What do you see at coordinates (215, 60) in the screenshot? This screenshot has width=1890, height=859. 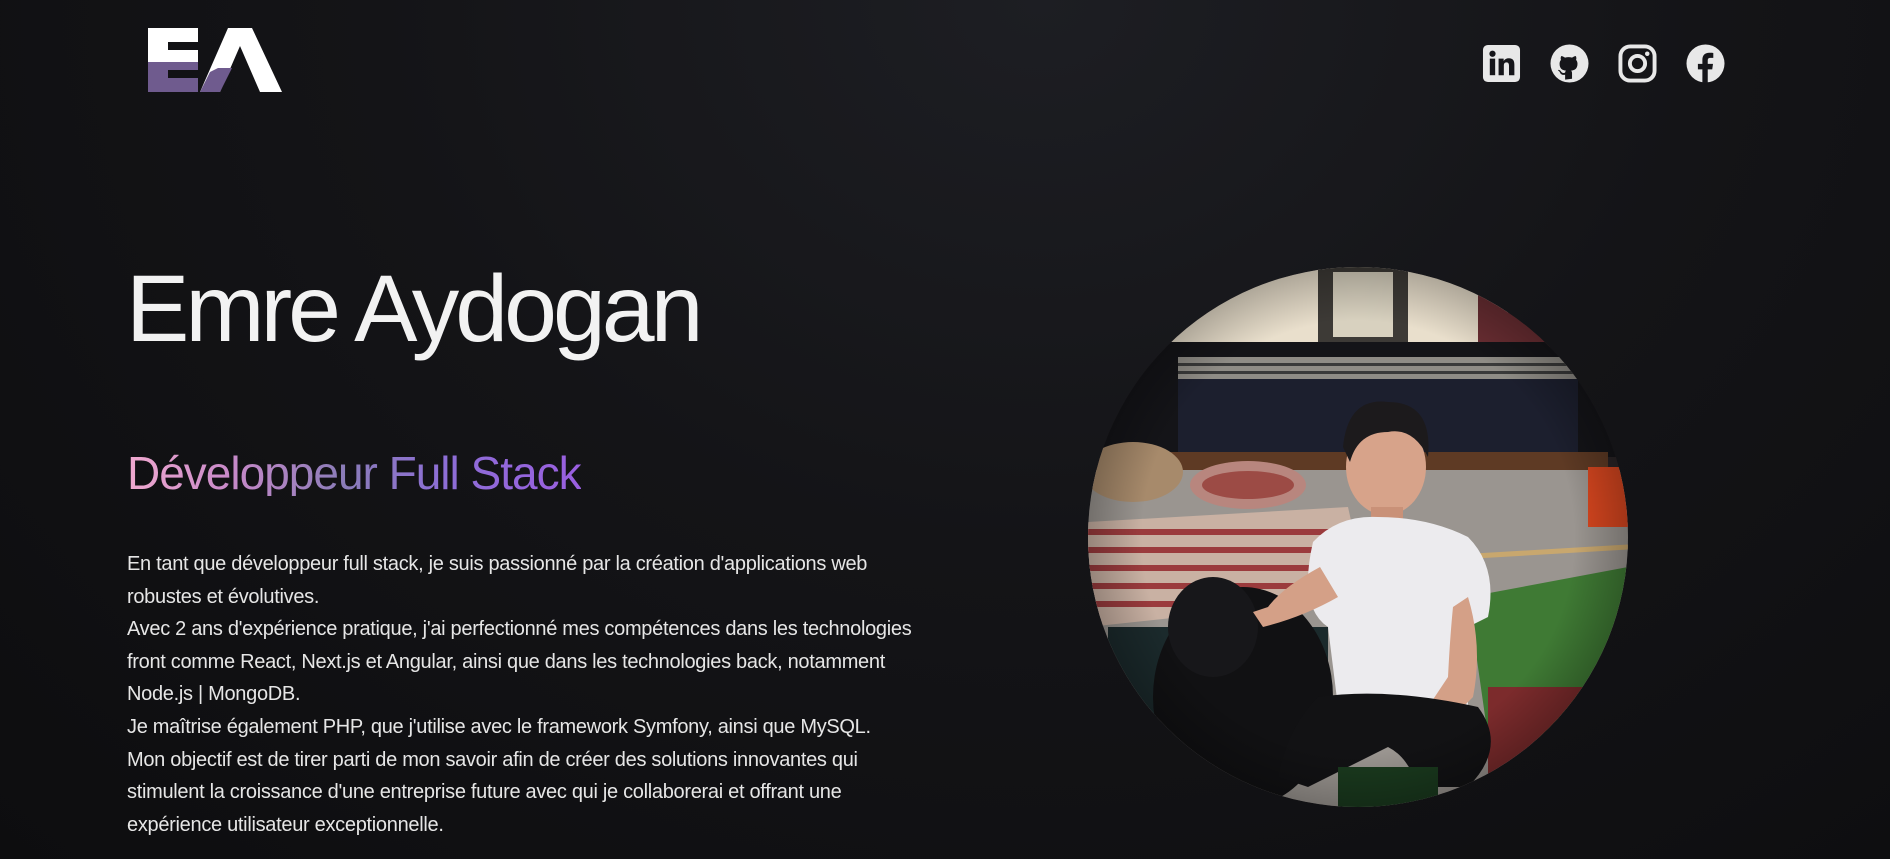 I see `logo` at bounding box center [215, 60].